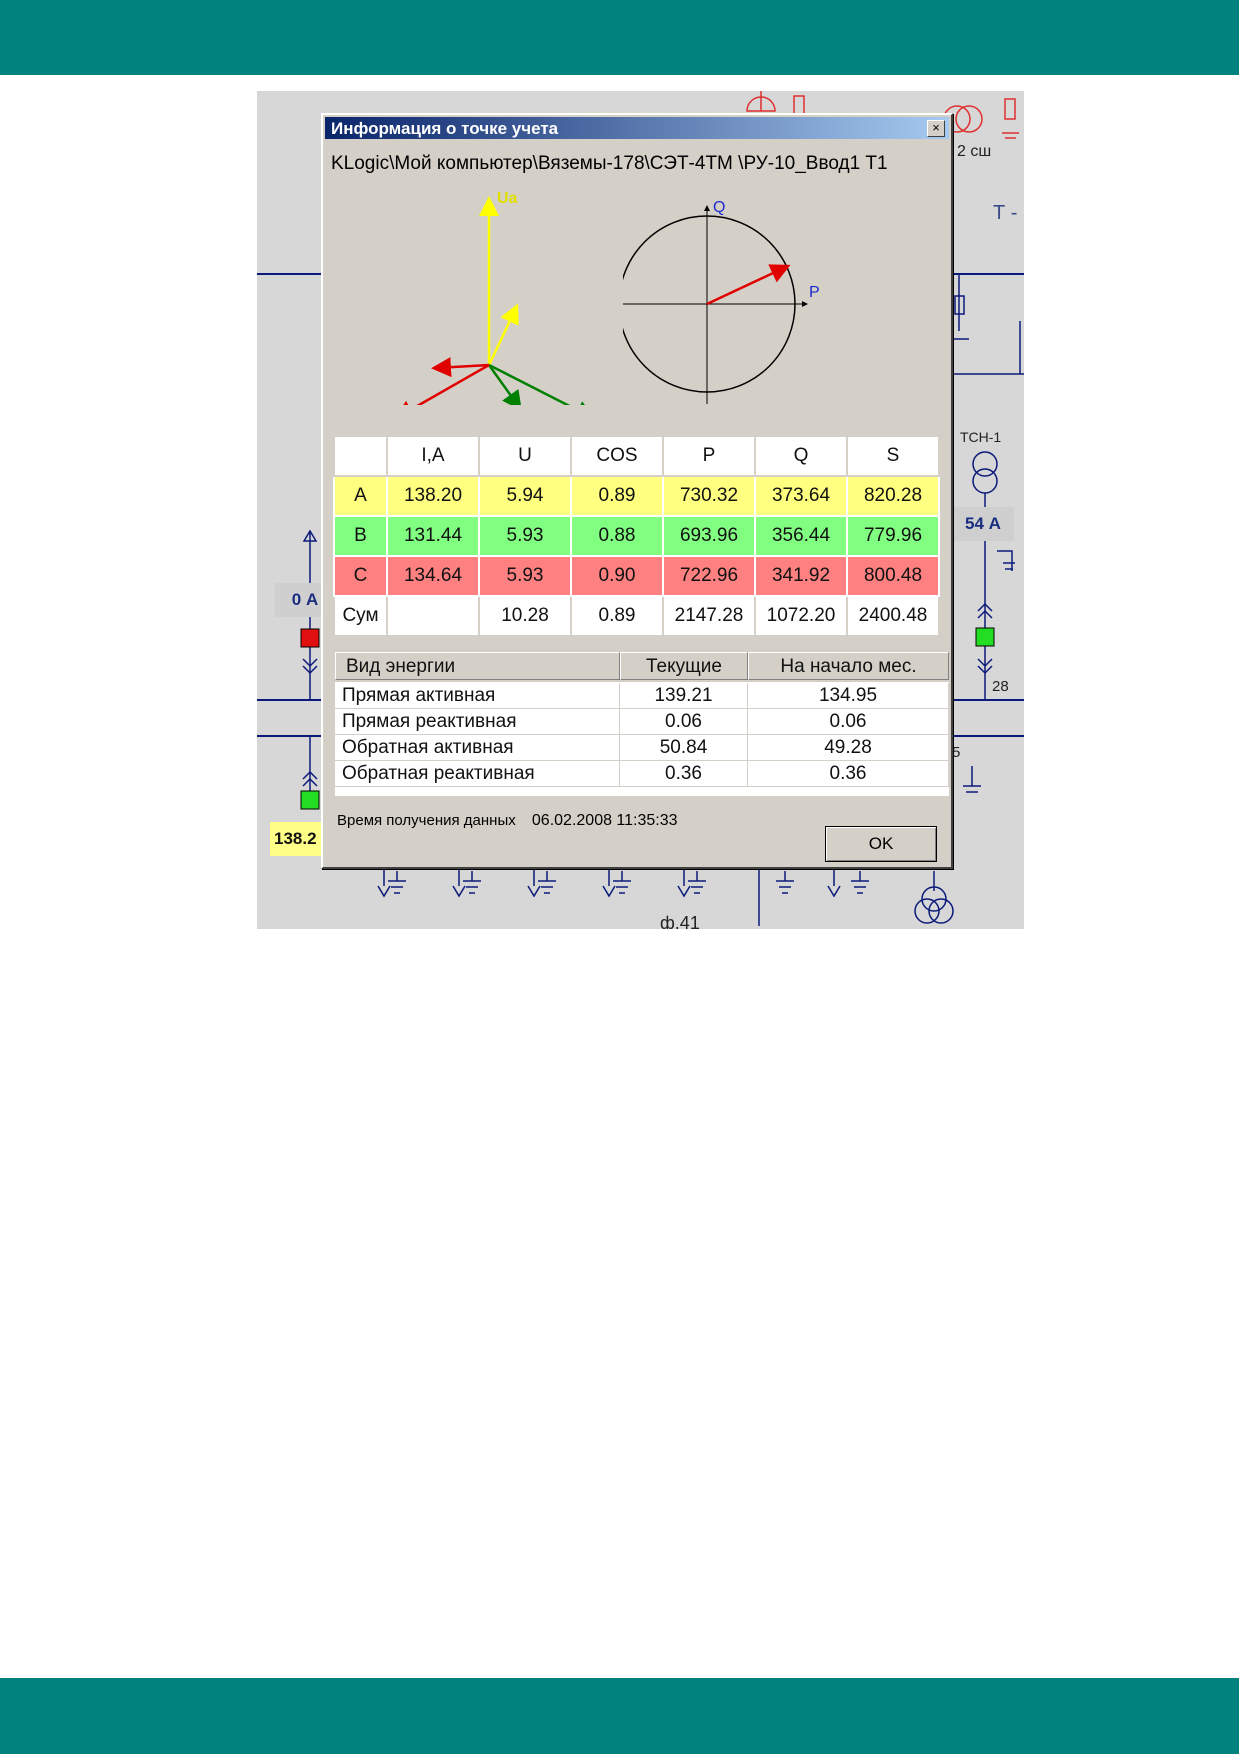 Image resolution: width=1239 pixels, height=1754 pixels. I want to click on table-cell: 820.28, so click(893, 496).